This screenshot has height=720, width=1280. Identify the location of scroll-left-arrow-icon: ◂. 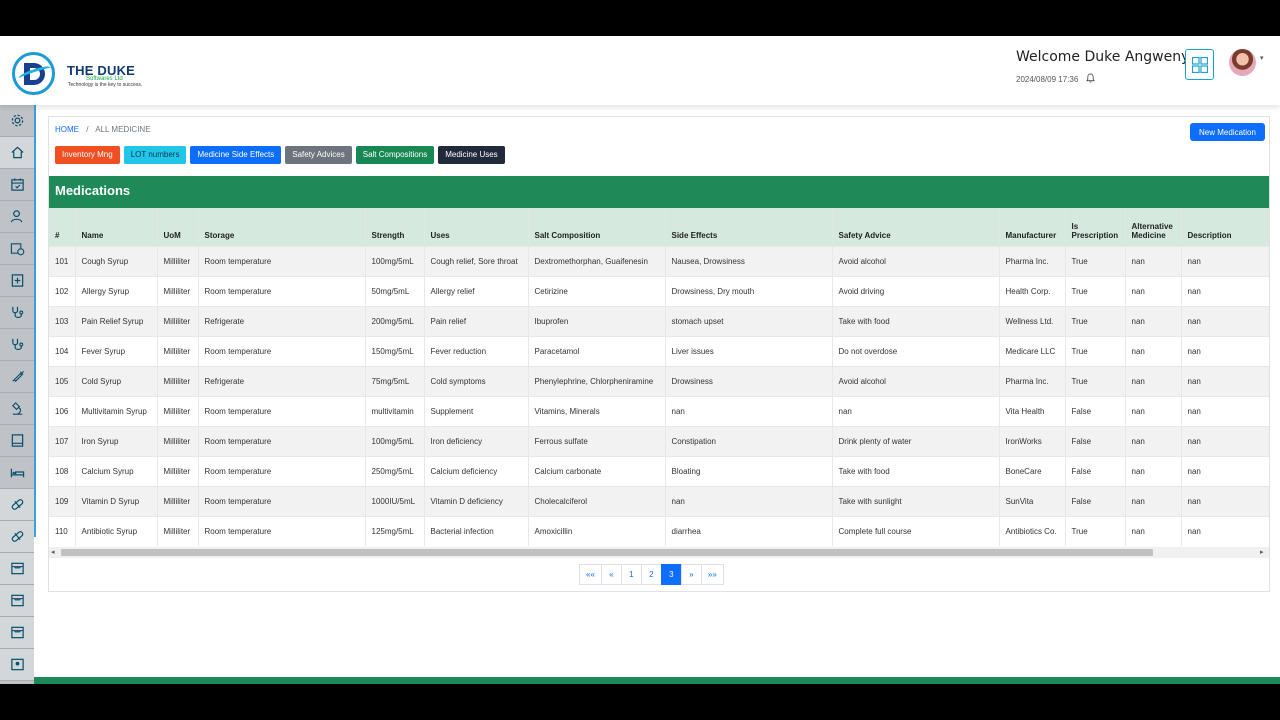
(53, 552).